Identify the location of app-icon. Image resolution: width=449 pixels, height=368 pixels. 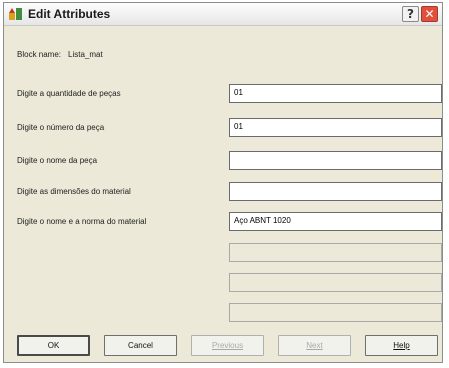
(15, 14).